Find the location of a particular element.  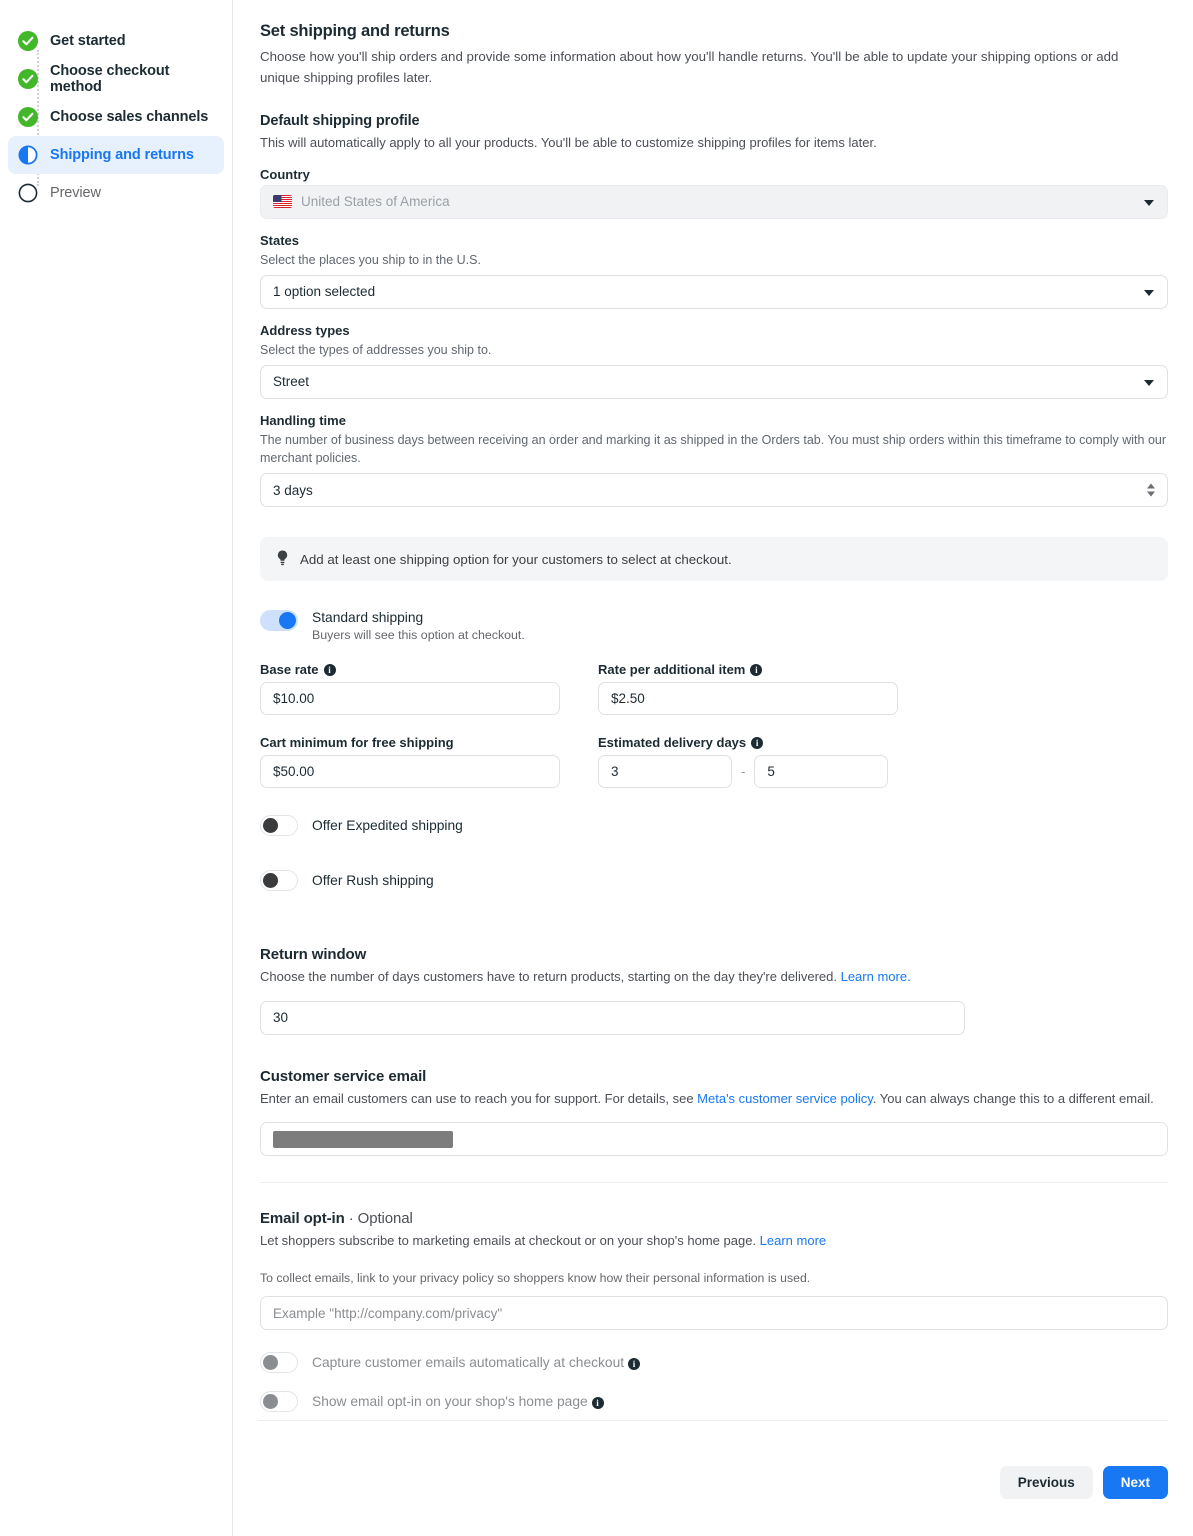

rush-shipping-row: Offer Rush shipping is located at coordinates (714, 880).